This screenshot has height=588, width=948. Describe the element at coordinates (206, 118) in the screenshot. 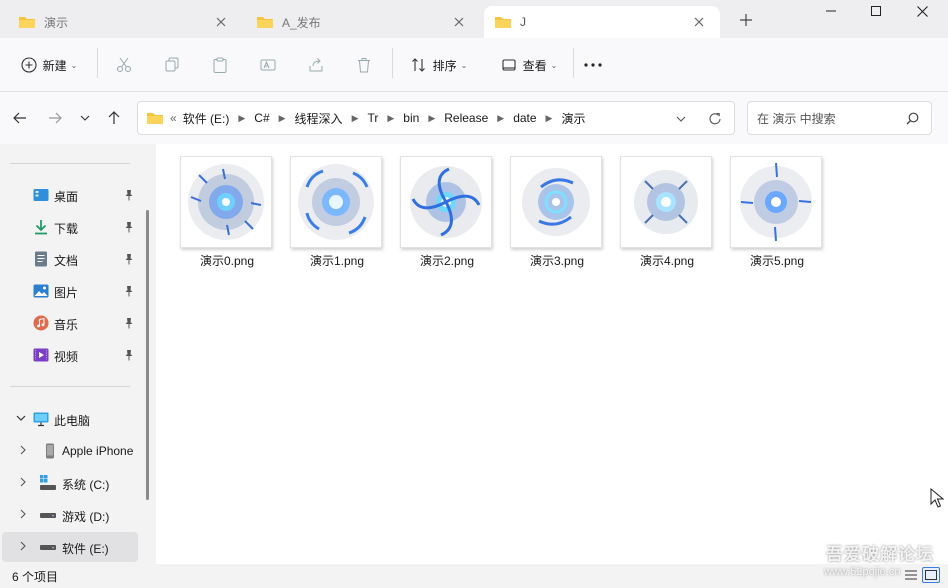

I see `breadcrumb-item: 软件 (E:)` at that location.